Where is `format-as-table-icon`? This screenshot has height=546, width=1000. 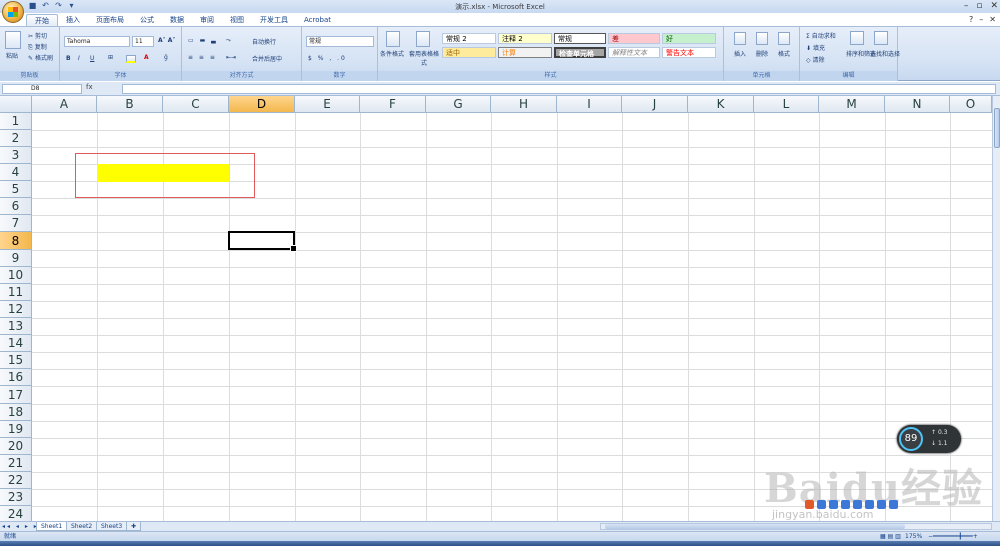 format-as-table-icon is located at coordinates (423, 39).